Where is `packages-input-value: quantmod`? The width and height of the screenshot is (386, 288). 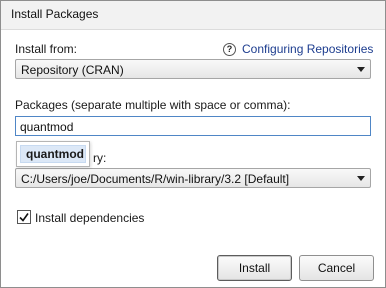 packages-input-value: quantmod is located at coordinates (47, 127).